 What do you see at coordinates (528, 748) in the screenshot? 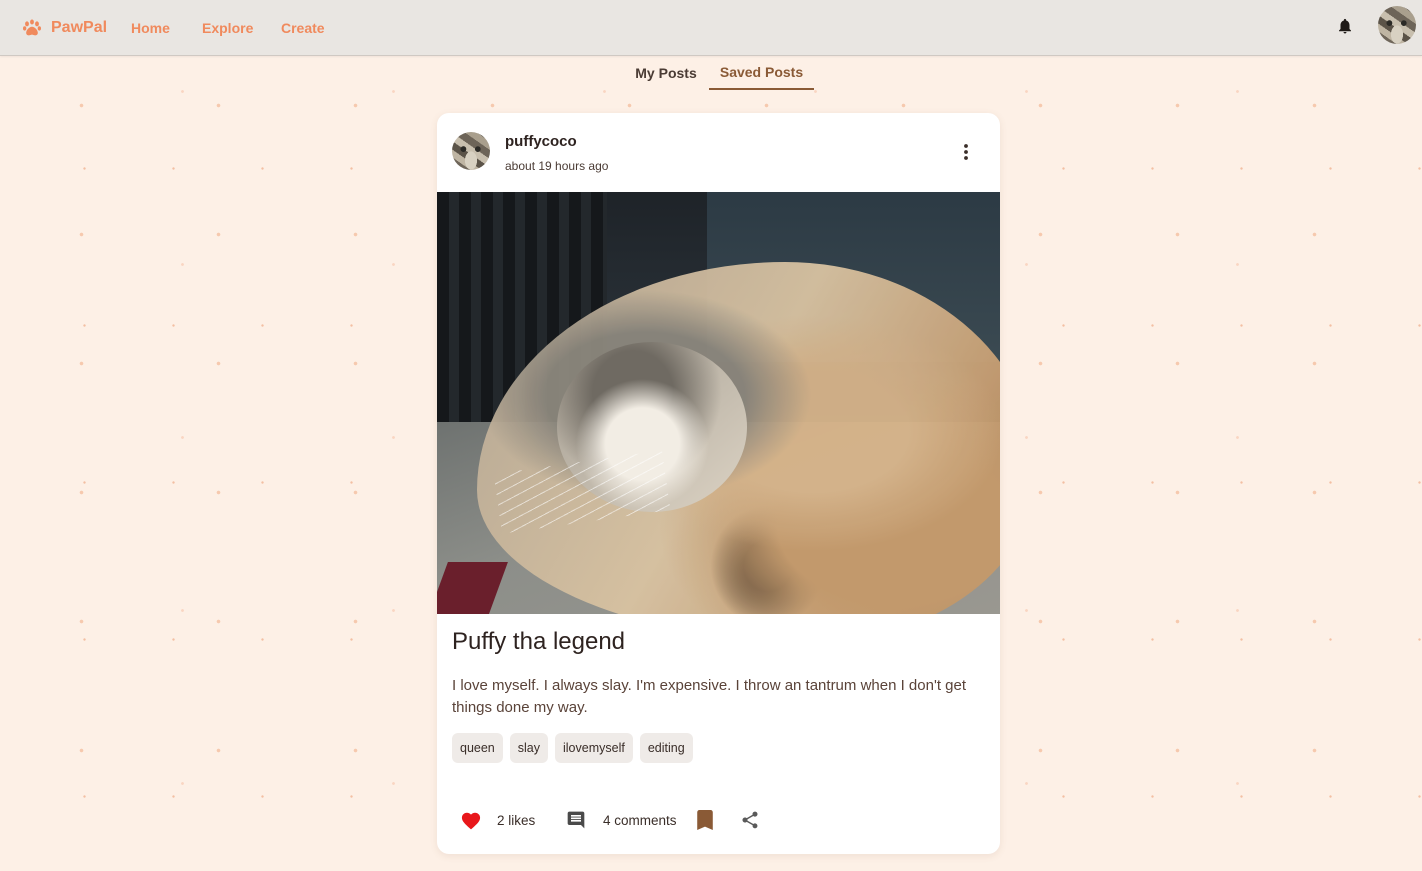
I see `tag-chip: slay` at bounding box center [528, 748].